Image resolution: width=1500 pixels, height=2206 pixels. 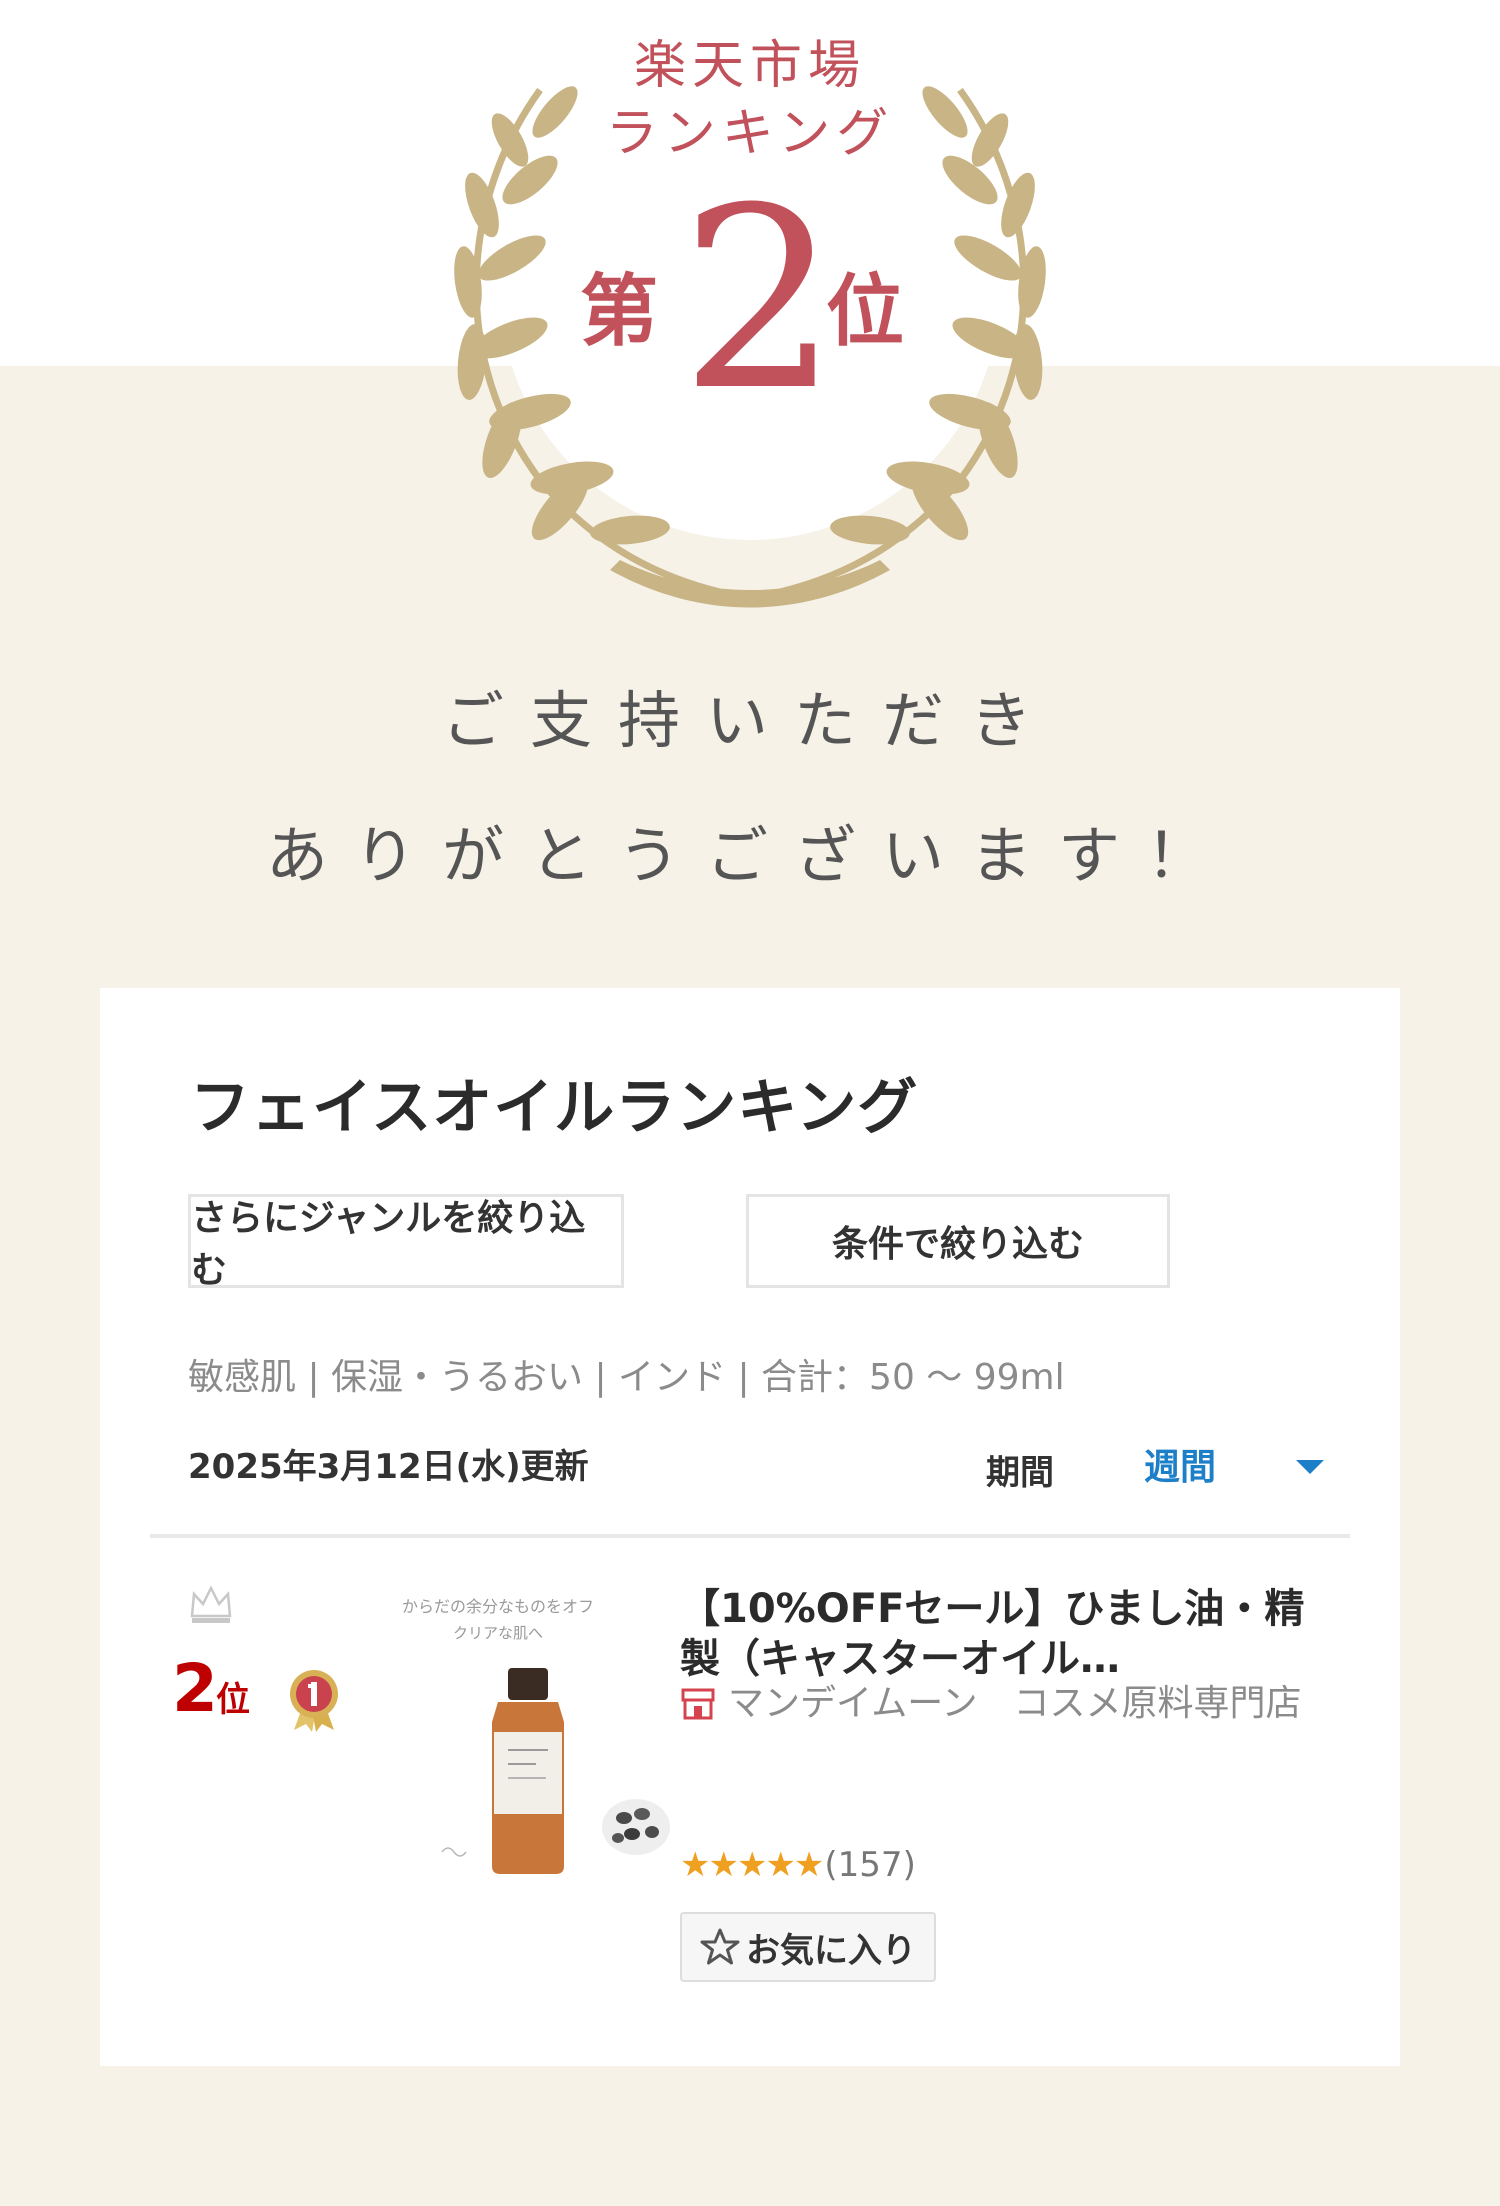 What do you see at coordinates (619, 311) in the screenshot?
I see `rank-prefix: 第` at bounding box center [619, 311].